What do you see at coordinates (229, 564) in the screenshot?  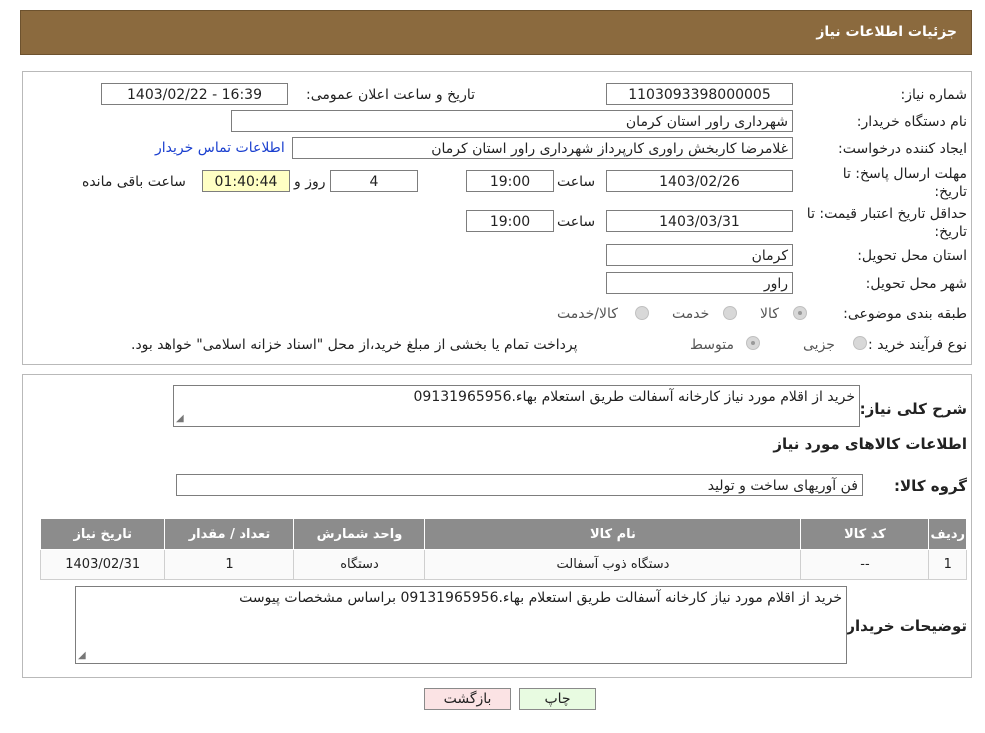 I see `cell-qty: 1` at bounding box center [229, 564].